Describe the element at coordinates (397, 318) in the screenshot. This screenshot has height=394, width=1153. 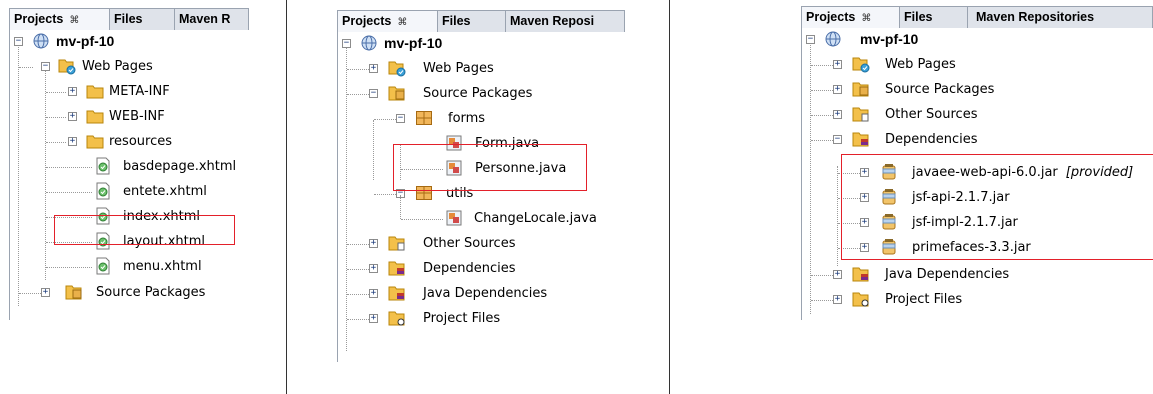
I see `project-files-folder-icon` at that location.